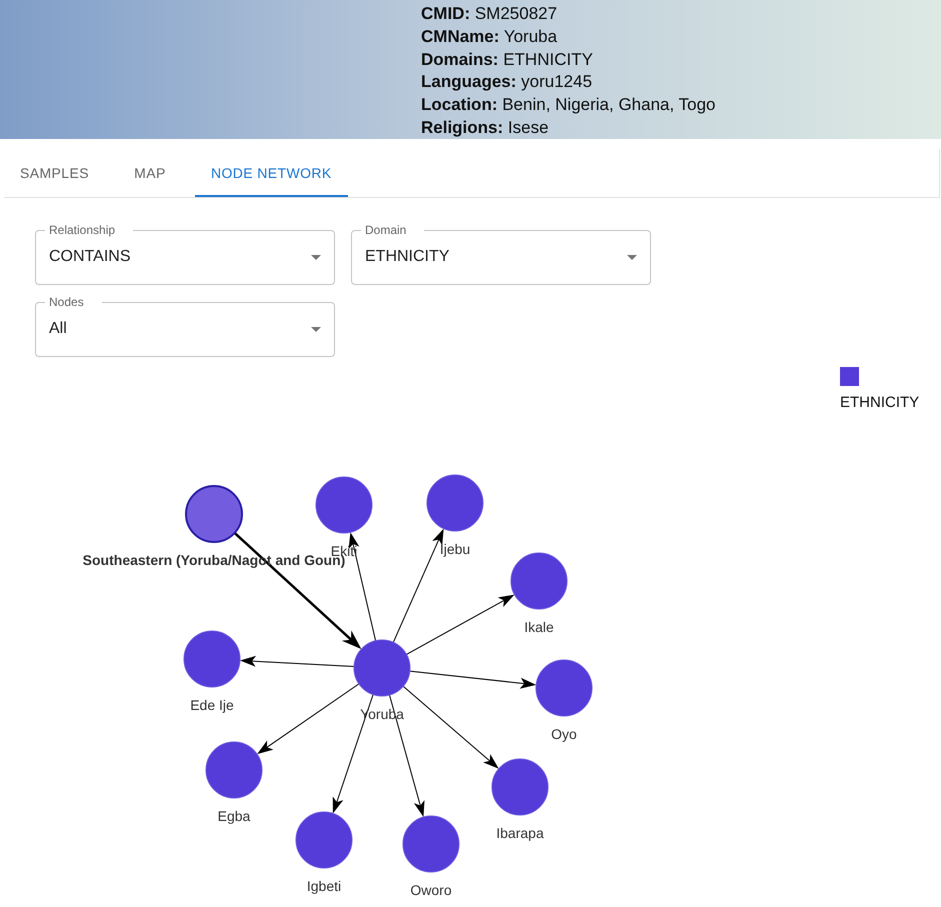  I want to click on tab: SAMPLES, so click(54, 173).